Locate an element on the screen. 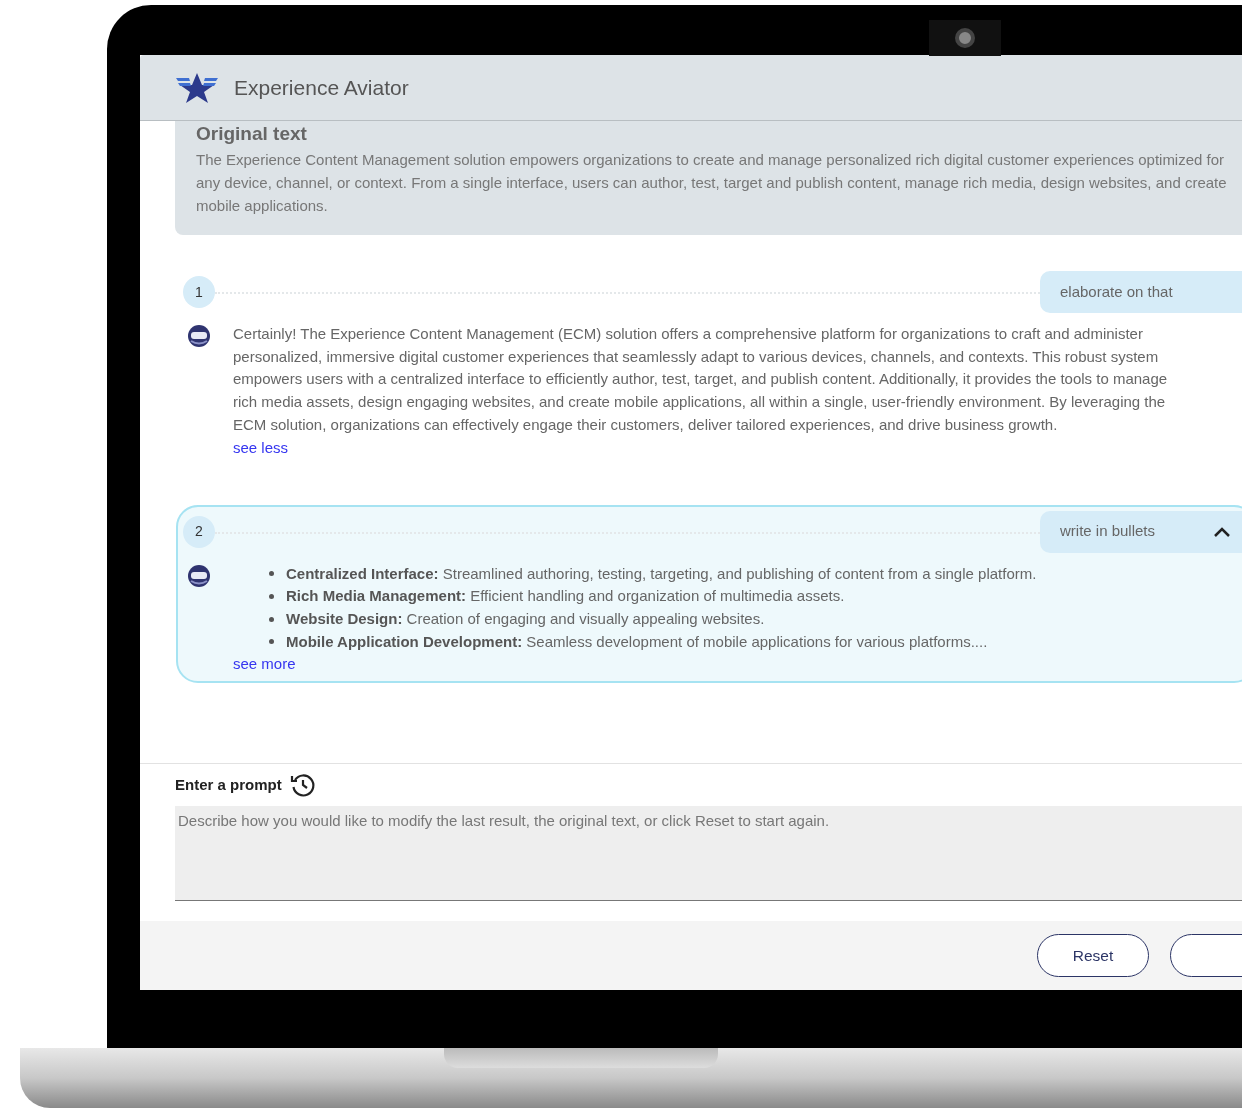 The height and width of the screenshot is (1110, 1242). turn-number: 2 is located at coordinates (199, 531).